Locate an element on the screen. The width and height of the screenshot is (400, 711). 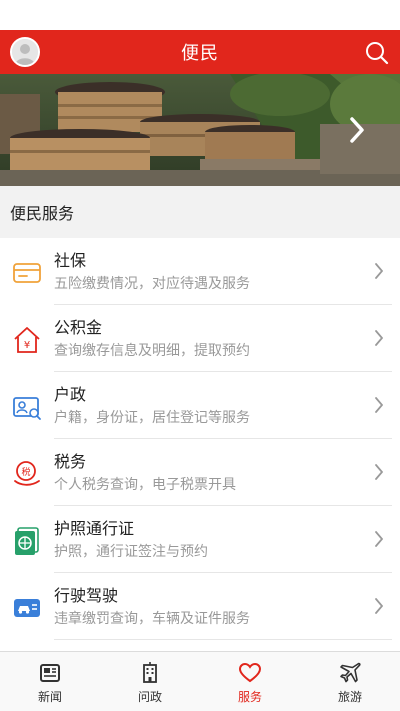
tab-label: 问政 is located at coordinates (149, 697).